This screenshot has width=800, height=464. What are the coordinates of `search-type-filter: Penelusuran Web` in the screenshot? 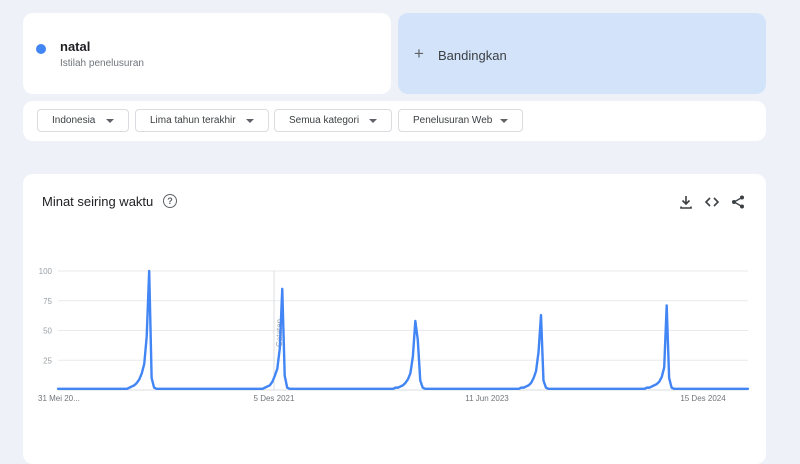 It's located at (460, 120).